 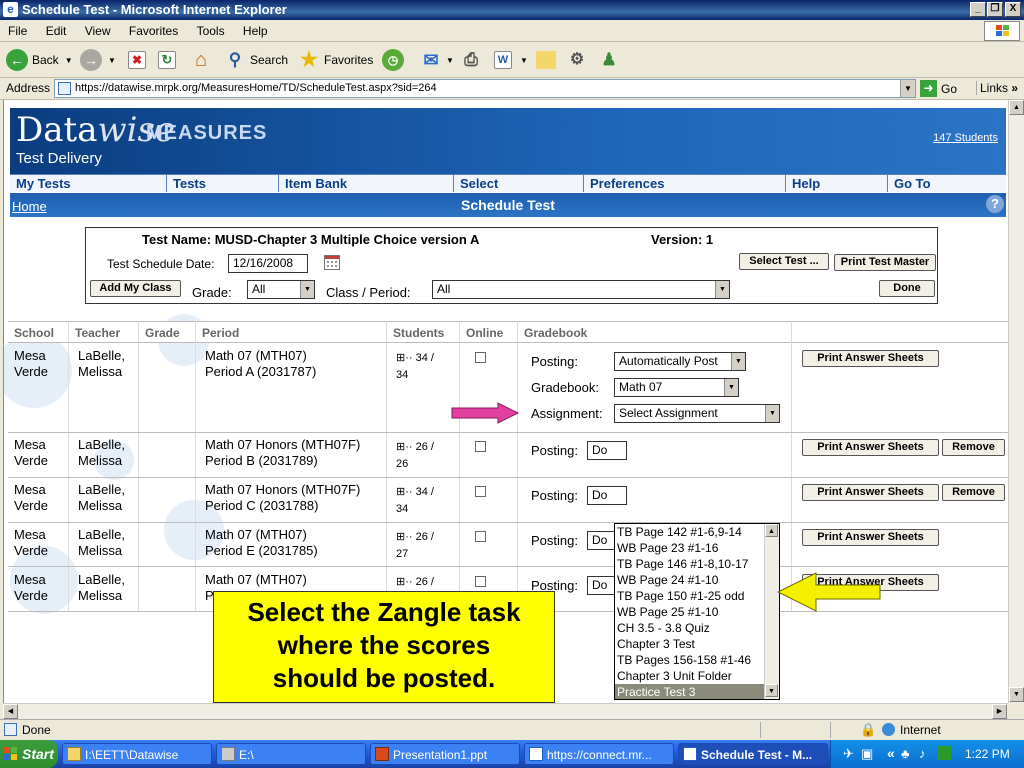 What do you see at coordinates (944, 753) in the screenshot?
I see `status-app-icon` at bounding box center [944, 753].